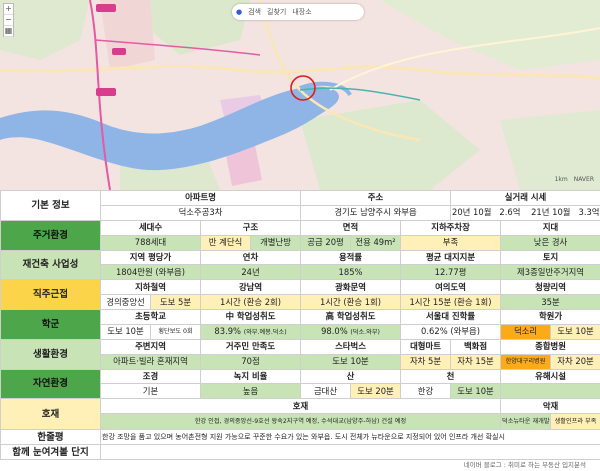  Describe the element at coordinates (200, 212) in the screenshot. I see `apt-name: 덕소주공3차` at that location.